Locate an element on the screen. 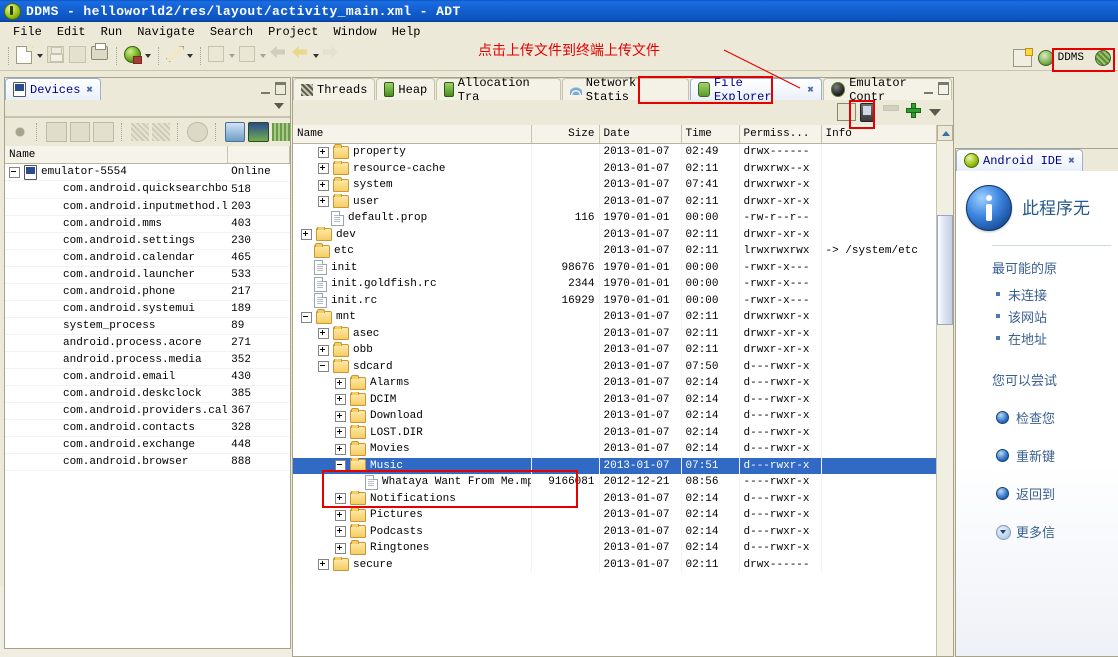 The height and width of the screenshot is (657, 1118). table-row: com.android.browser 888 is located at coordinates (147, 462).